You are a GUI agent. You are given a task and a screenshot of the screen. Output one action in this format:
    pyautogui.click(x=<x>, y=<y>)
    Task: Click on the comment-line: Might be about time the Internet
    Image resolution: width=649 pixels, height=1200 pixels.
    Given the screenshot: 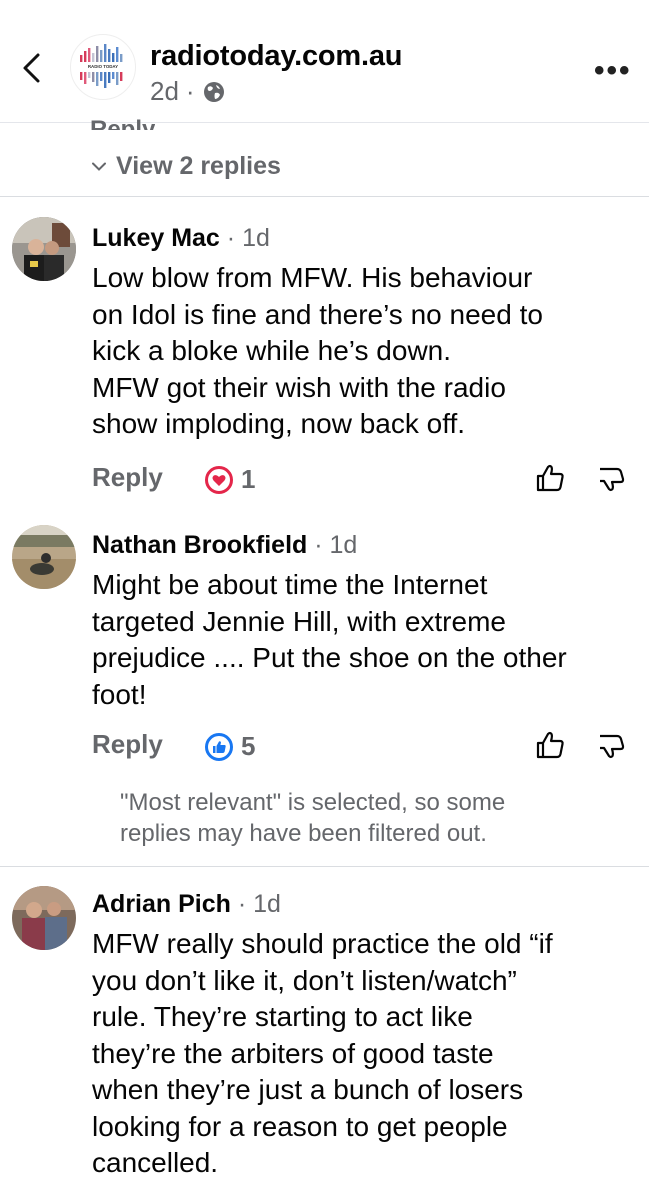 What is the action you would take?
    pyautogui.click(x=290, y=584)
    